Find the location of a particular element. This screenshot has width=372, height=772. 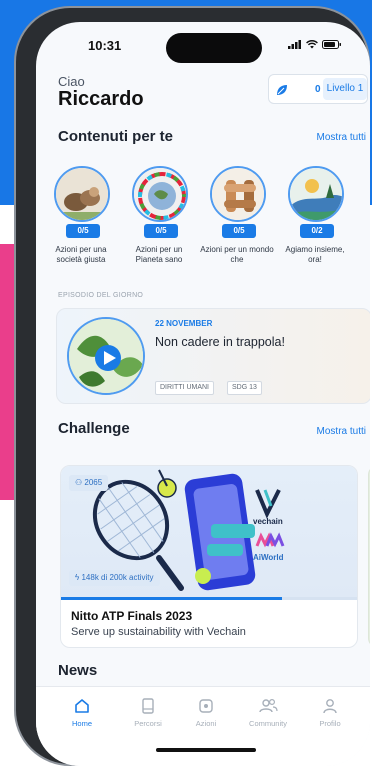

episode-date: 22 NOVEMBER is located at coordinates (184, 323).